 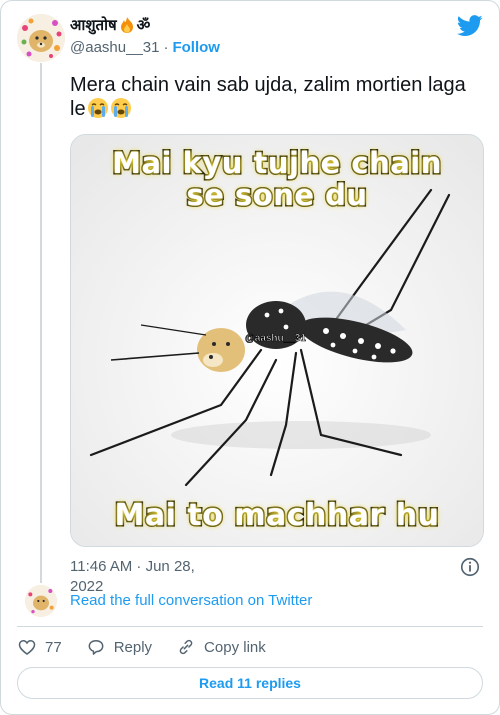 What do you see at coordinates (250, 626) in the screenshot?
I see `divider` at bounding box center [250, 626].